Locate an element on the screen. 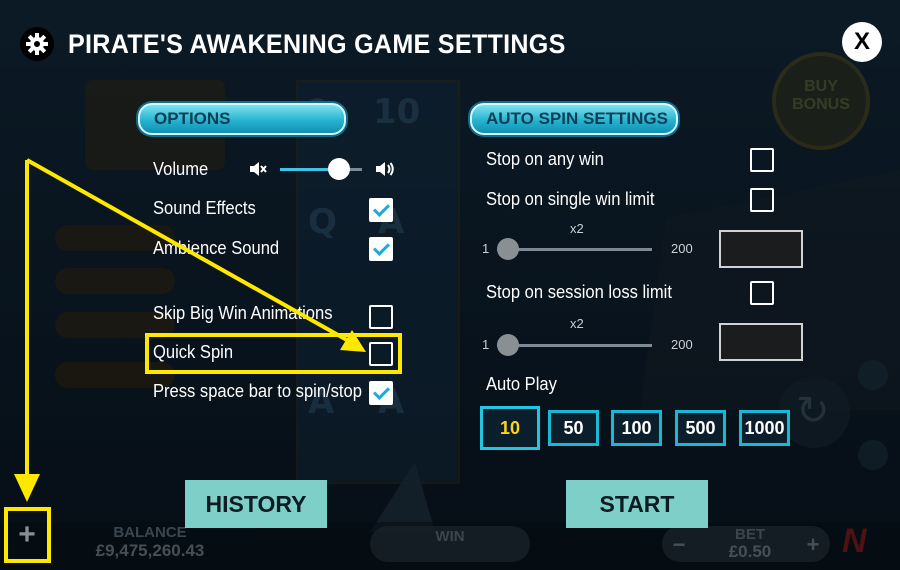 This screenshot has height=570, width=900. volume-slider-knob is located at coordinates (339, 169).